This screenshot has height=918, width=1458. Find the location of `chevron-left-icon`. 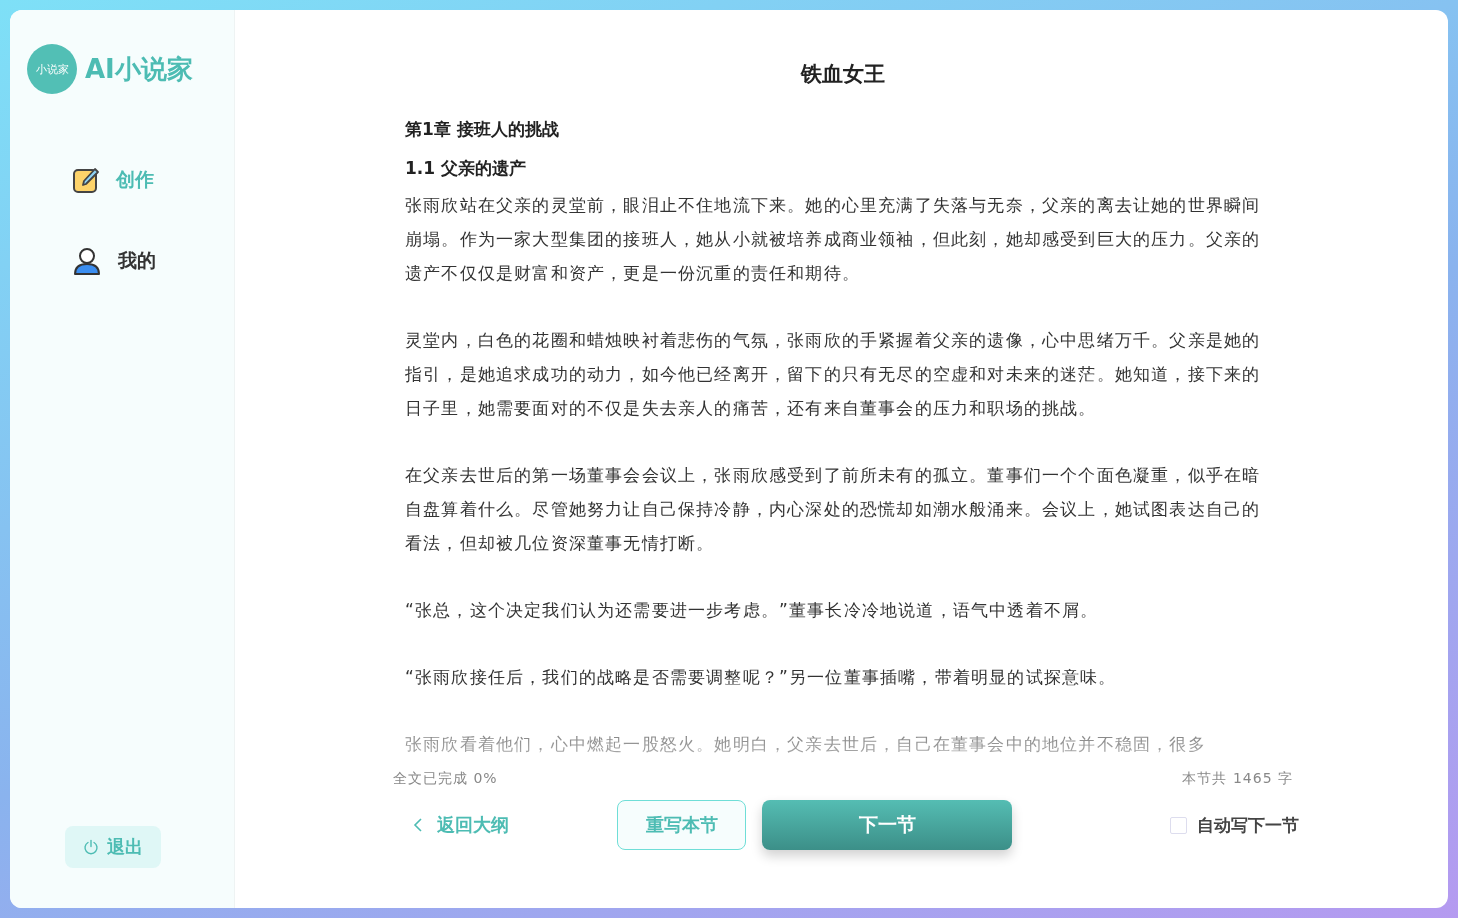

chevron-left-icon is located at coordinates (418, 825).